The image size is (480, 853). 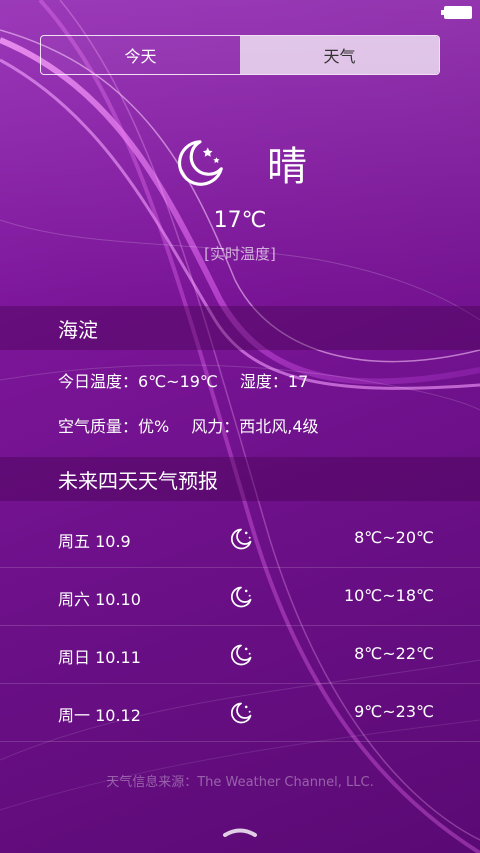 I want to click on tab-switcher: 今天 天气, so click(x=240, y=55).